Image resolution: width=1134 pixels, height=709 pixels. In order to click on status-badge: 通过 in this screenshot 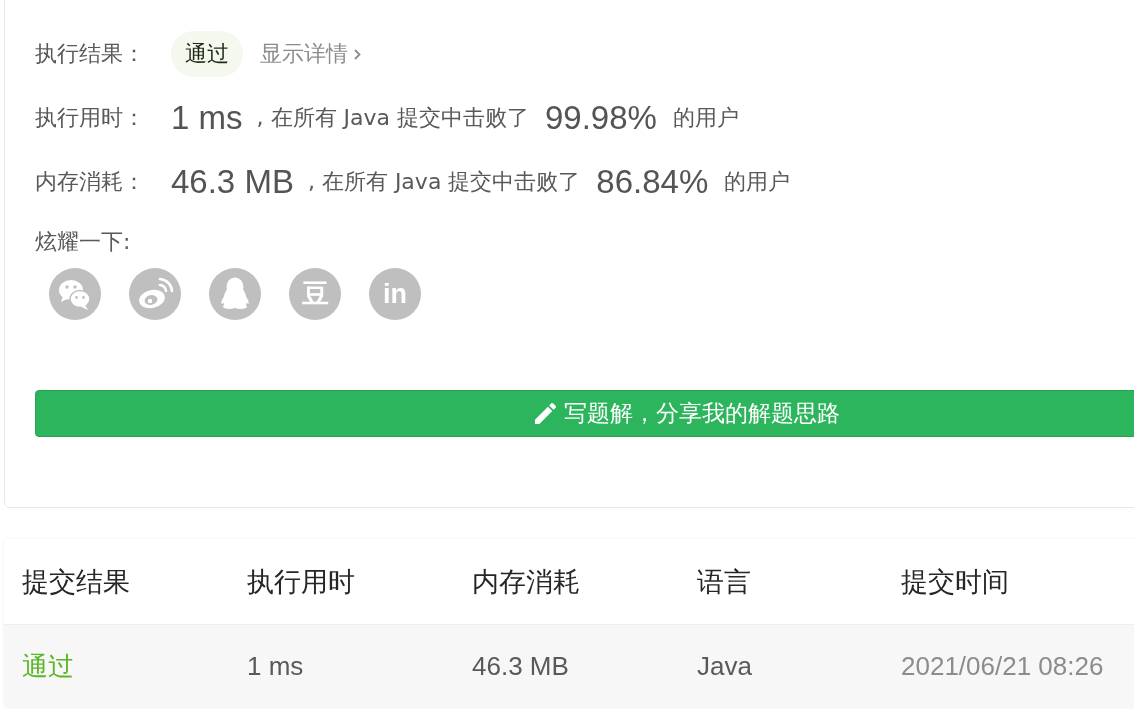, I will do `click(207, 54)`.